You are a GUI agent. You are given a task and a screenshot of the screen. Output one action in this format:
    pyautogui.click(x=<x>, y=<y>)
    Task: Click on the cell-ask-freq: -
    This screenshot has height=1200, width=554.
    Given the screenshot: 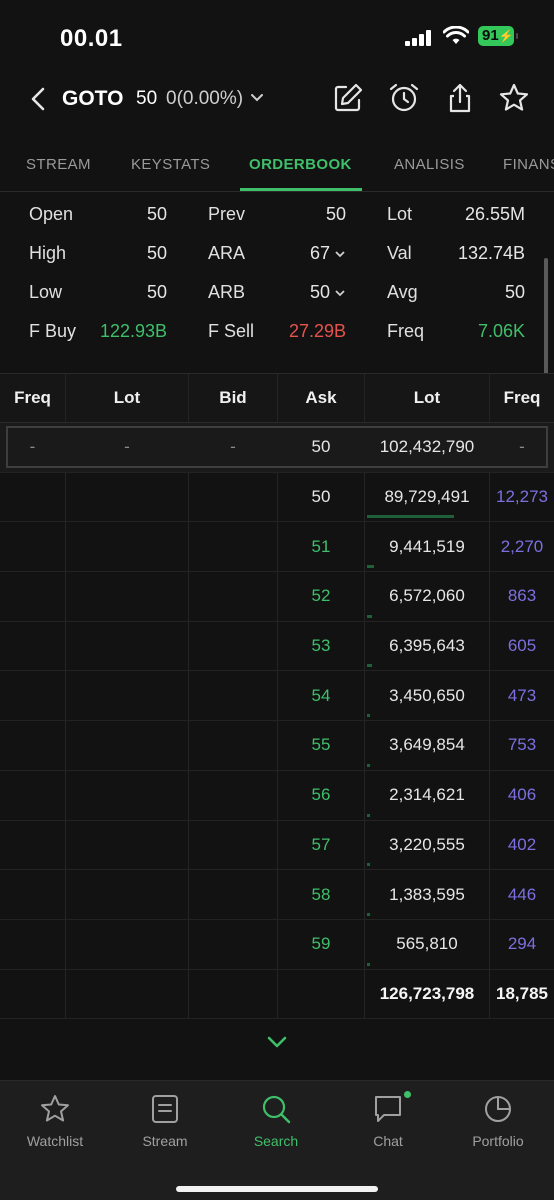 What is the action you would take?
    pyautogui.click(x=522, y=447)
    